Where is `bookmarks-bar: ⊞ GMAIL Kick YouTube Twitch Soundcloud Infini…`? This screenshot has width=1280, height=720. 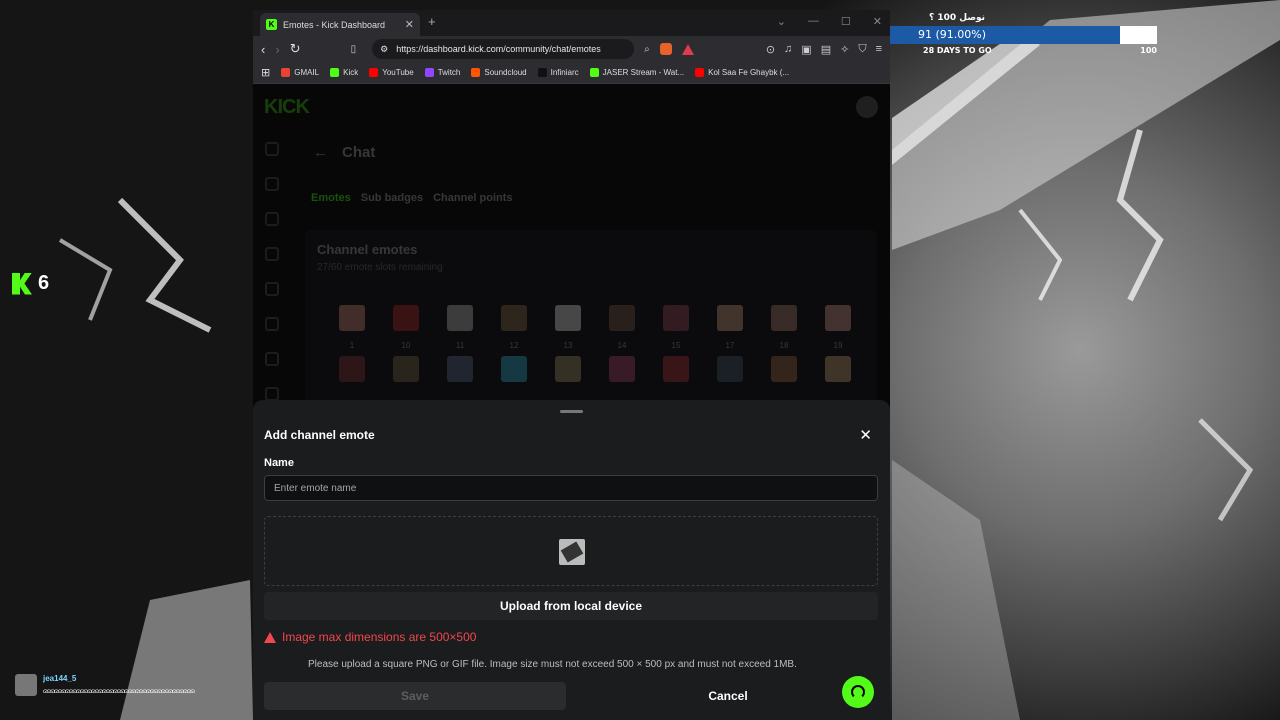 bookmarks-bar: ⊞ GMAIL Kick YouTube Twitch Soundcloud Infini… is located at coordinates (571, 73).